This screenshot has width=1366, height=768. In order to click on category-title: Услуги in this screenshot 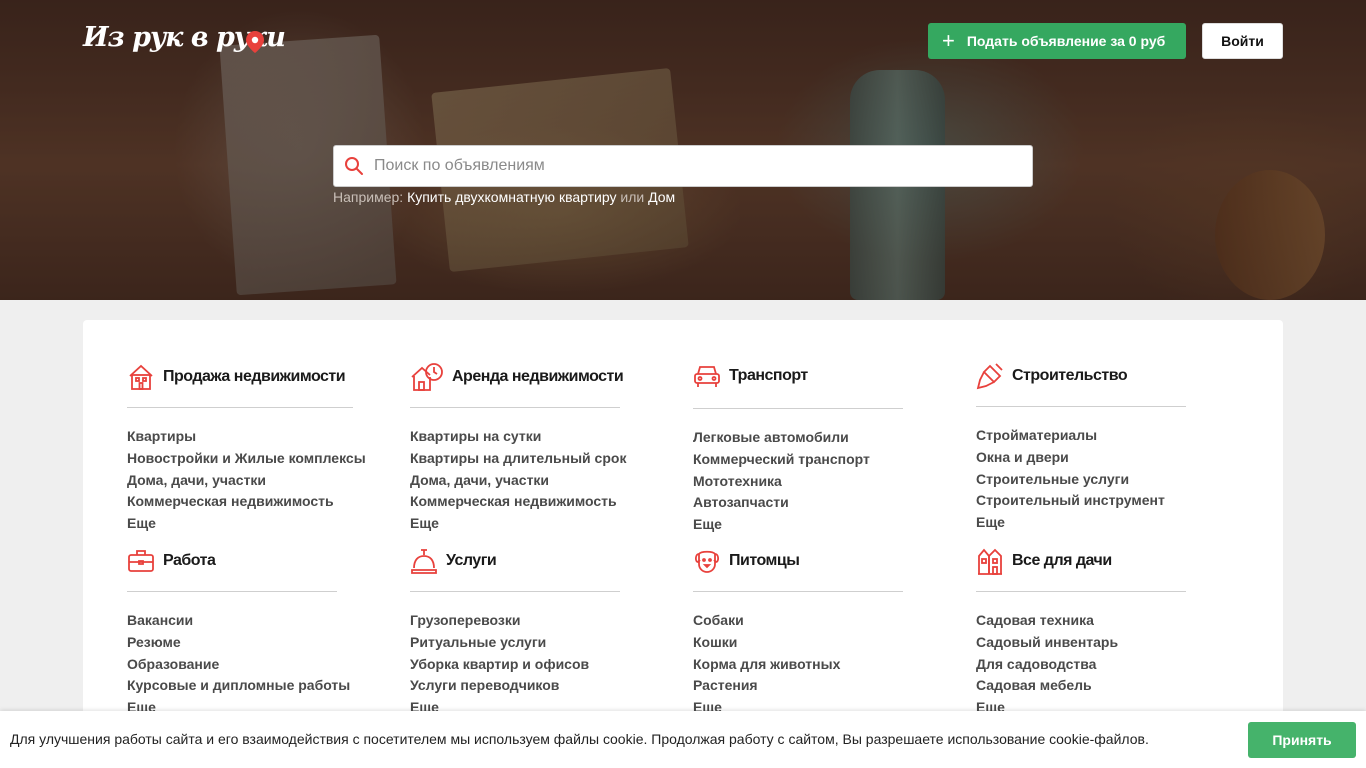, I will do `click(471, 561)`.